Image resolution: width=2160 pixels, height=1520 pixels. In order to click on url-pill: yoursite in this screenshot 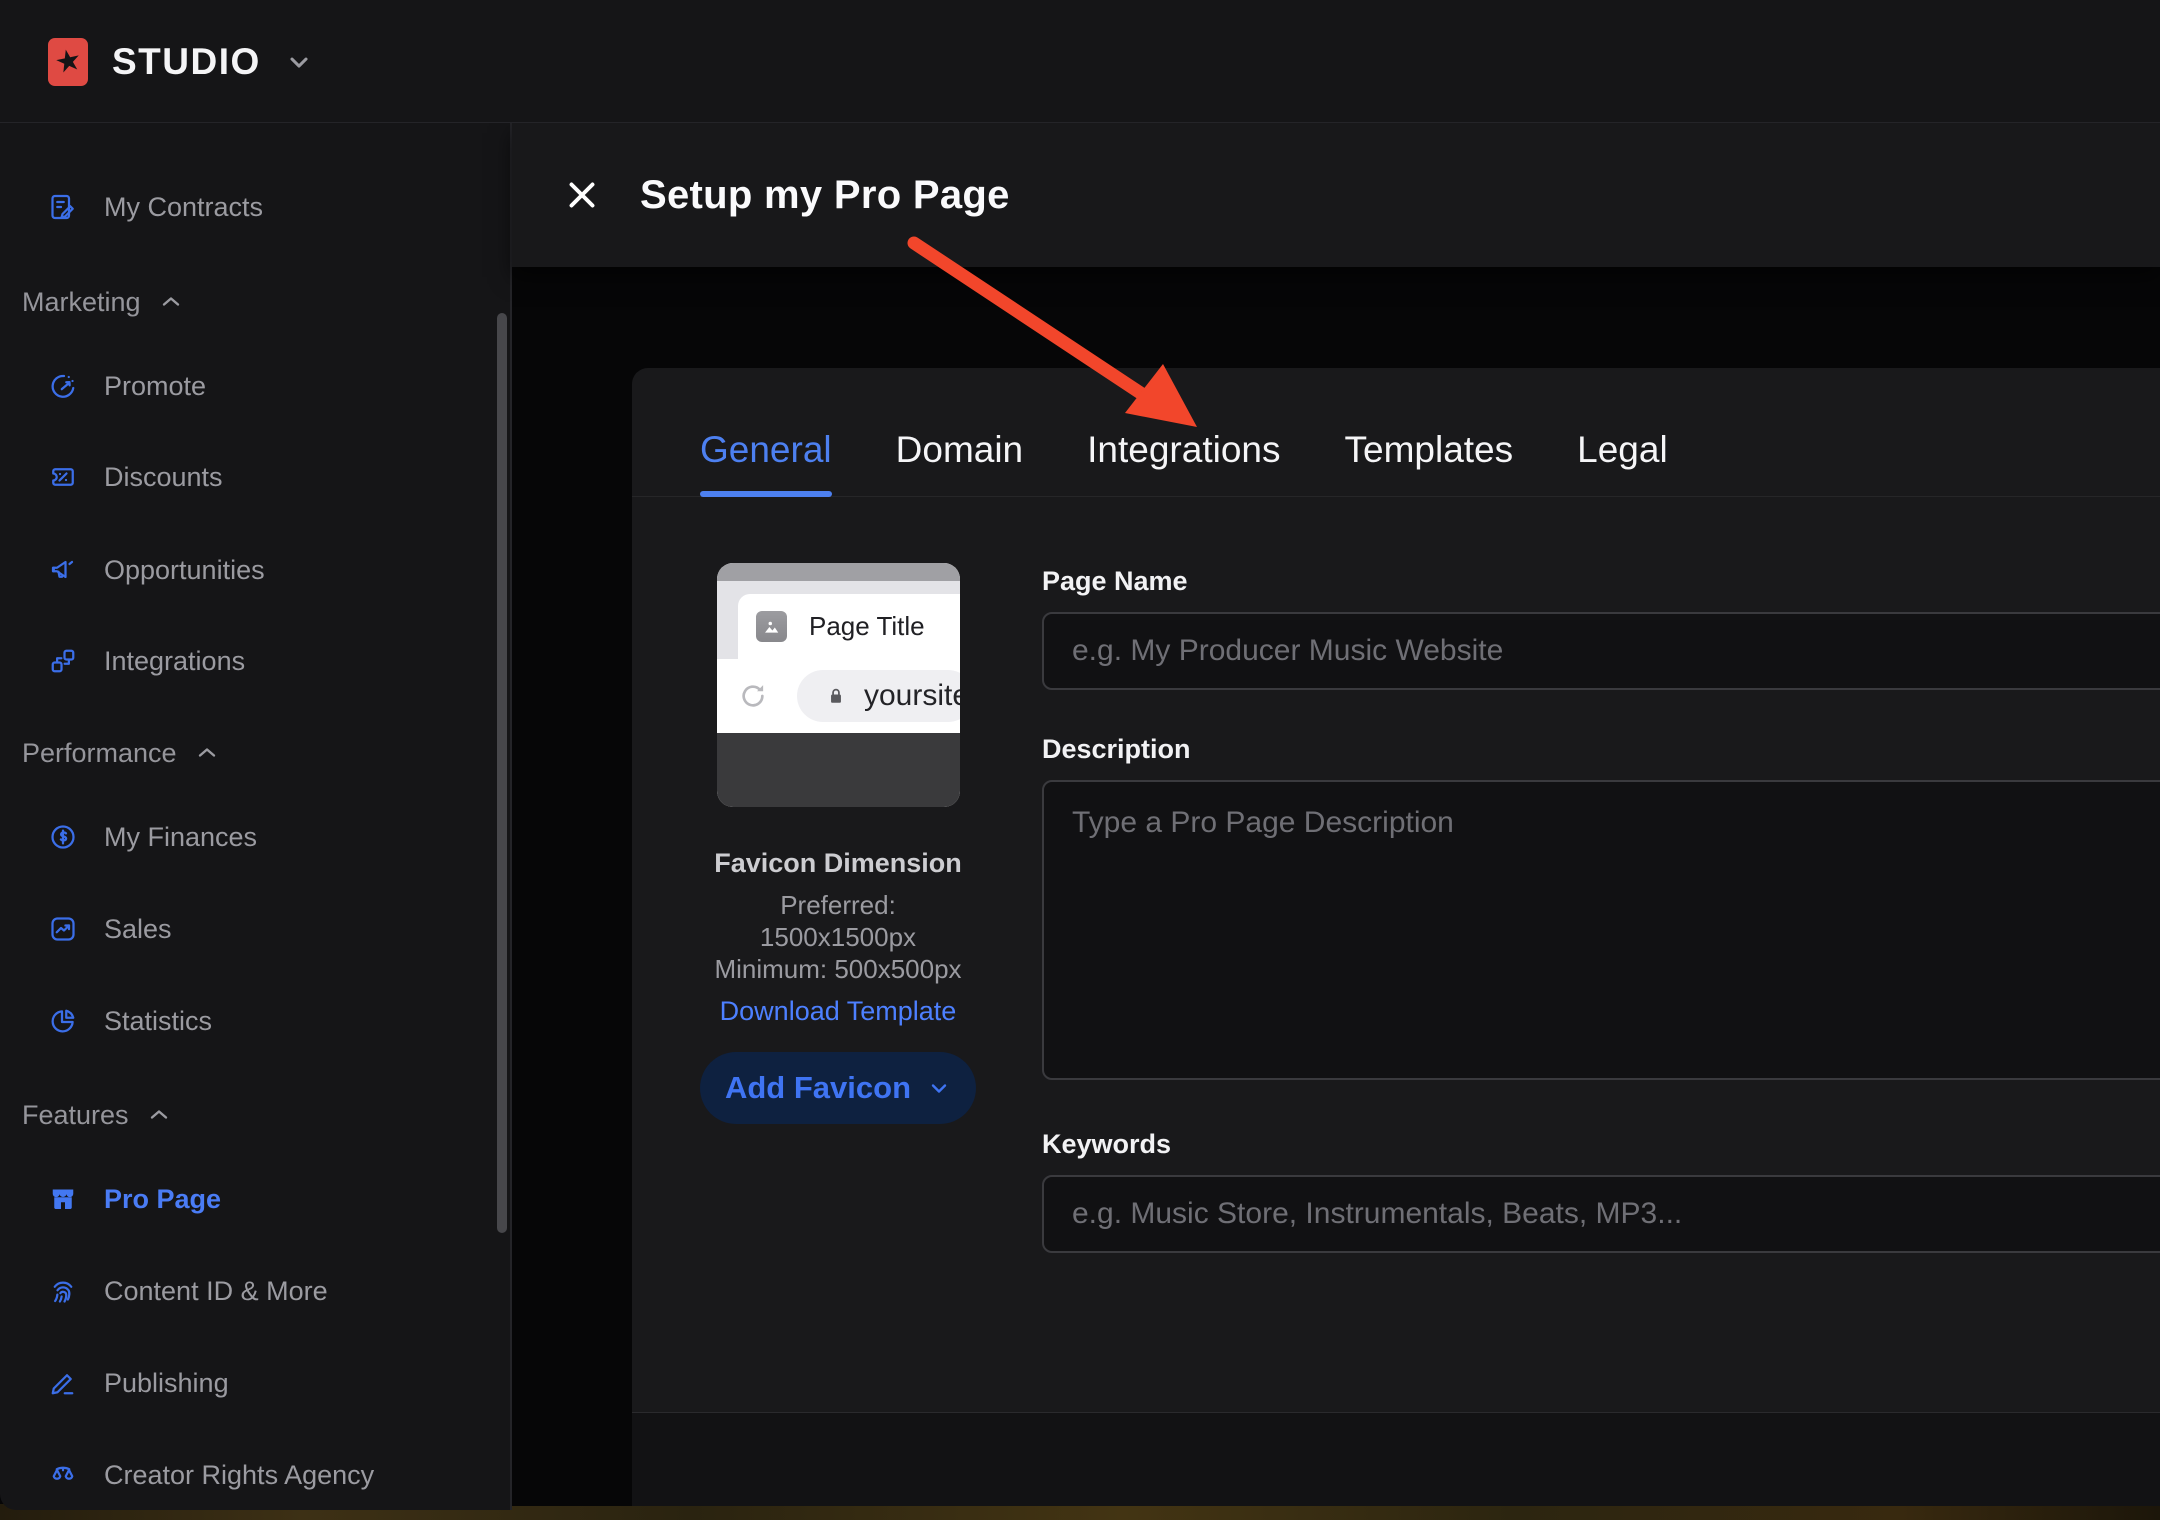, I will do `click(878, 696)`.